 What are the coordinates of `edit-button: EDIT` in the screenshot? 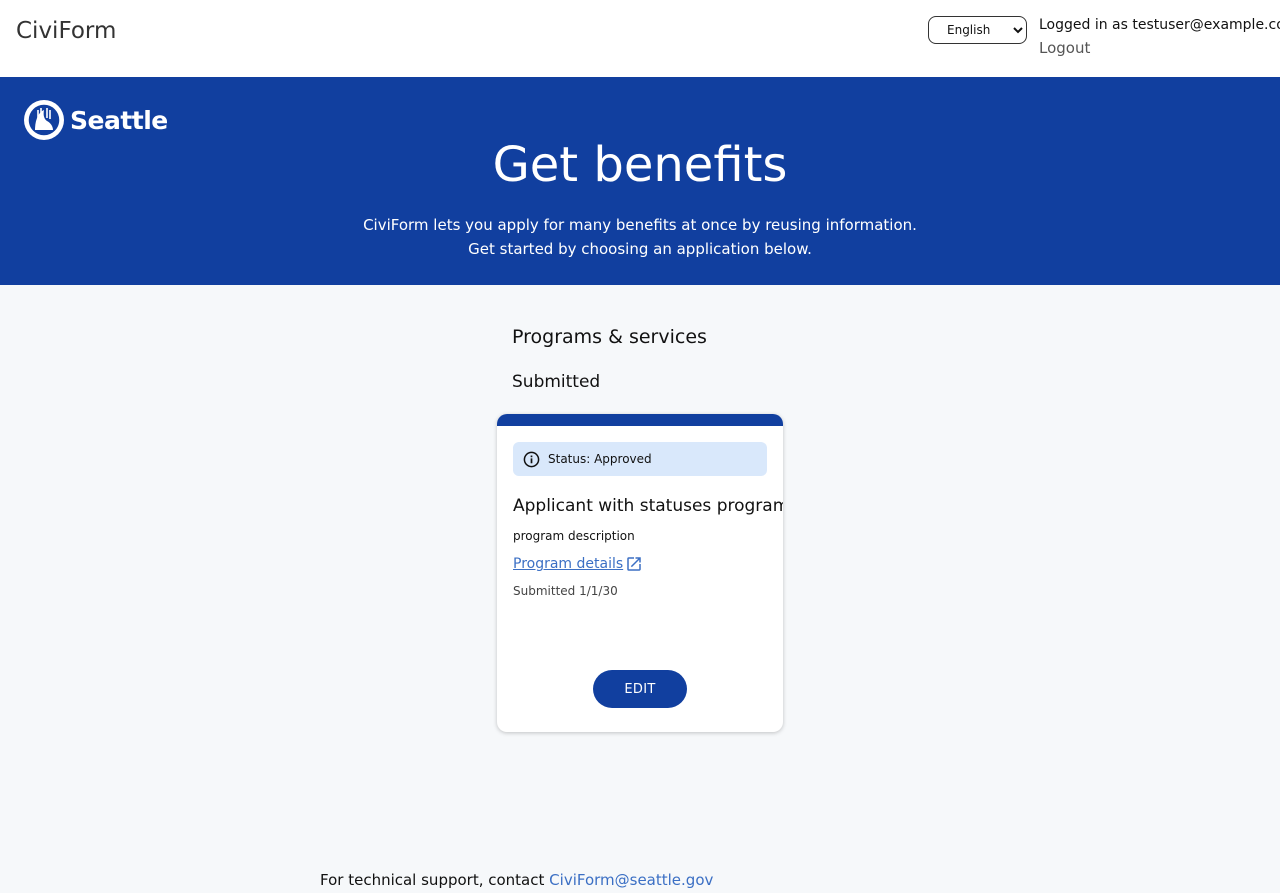 It's located at (640, 689).